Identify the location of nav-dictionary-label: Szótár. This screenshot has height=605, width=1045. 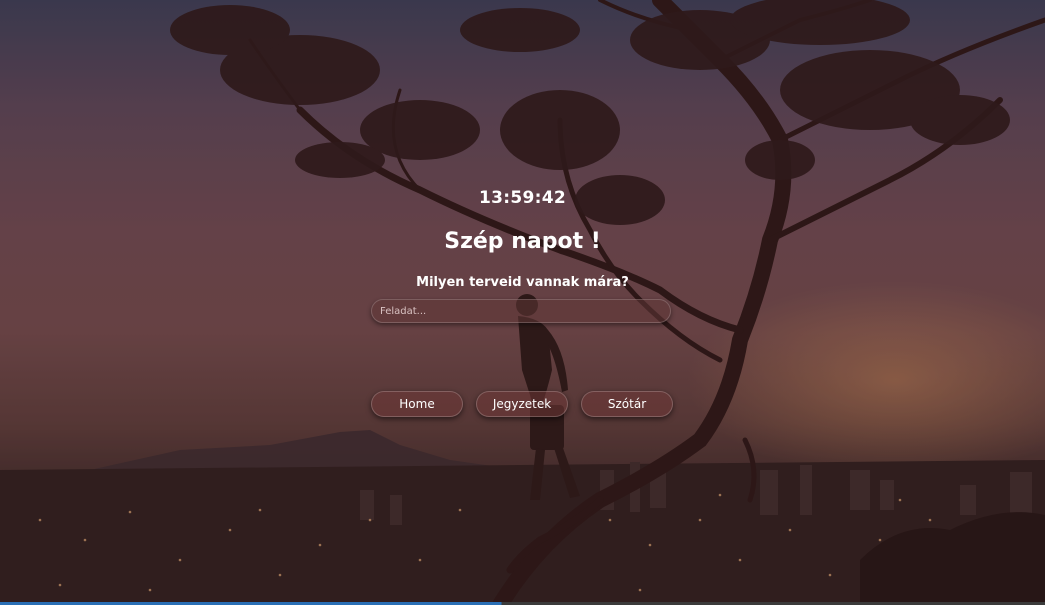
(627, 404).